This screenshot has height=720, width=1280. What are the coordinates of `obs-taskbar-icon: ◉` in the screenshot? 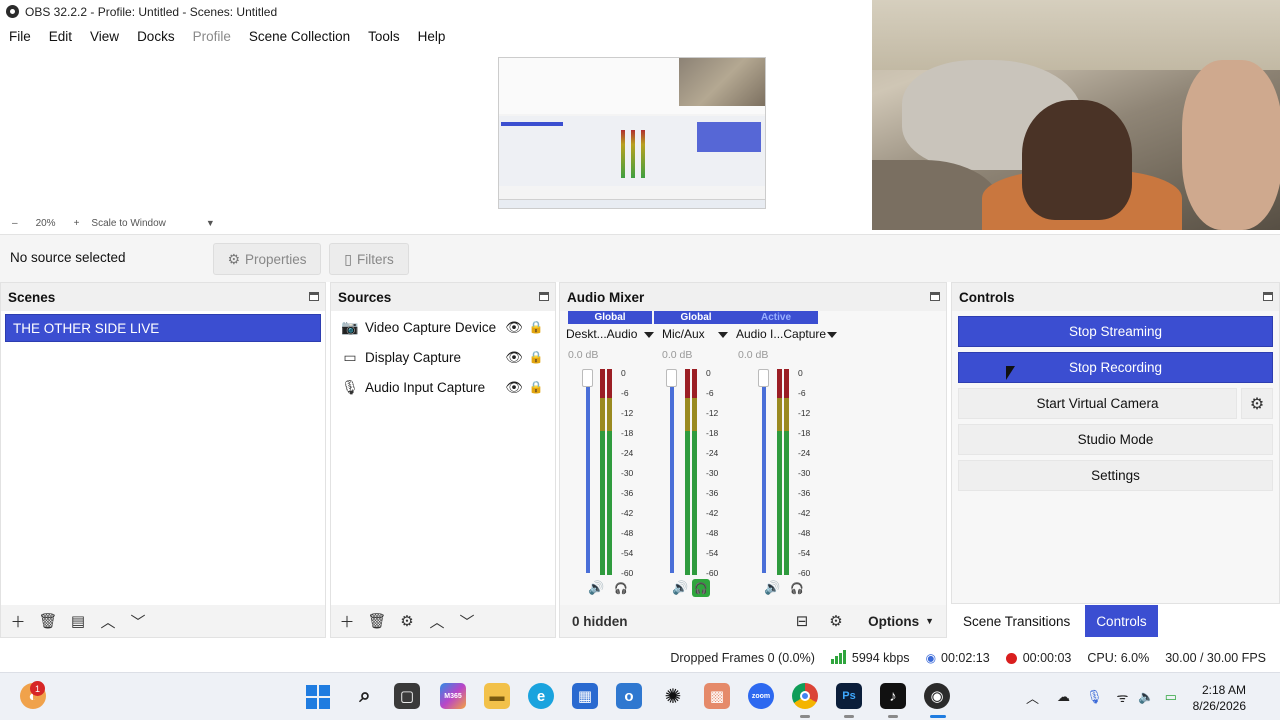 It's located at (937, 696).